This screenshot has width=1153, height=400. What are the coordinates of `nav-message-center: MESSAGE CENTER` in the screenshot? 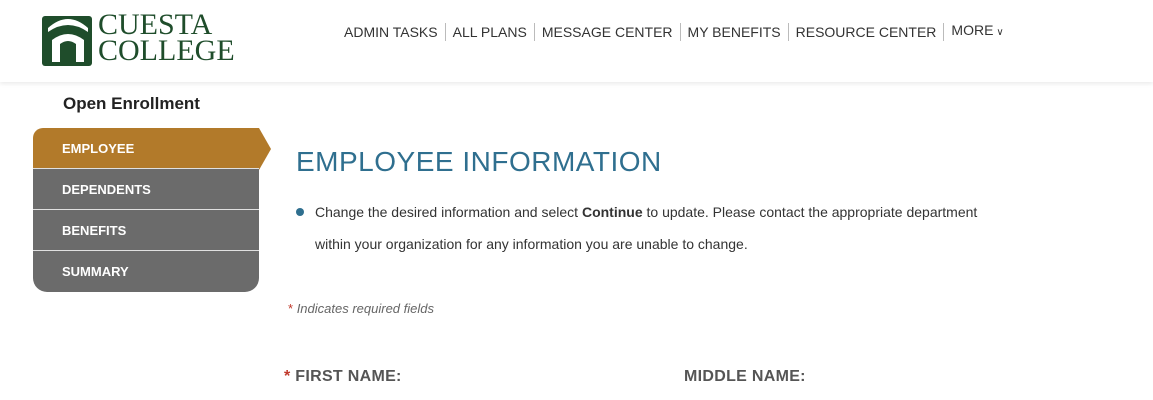 It's located at (608, 31).